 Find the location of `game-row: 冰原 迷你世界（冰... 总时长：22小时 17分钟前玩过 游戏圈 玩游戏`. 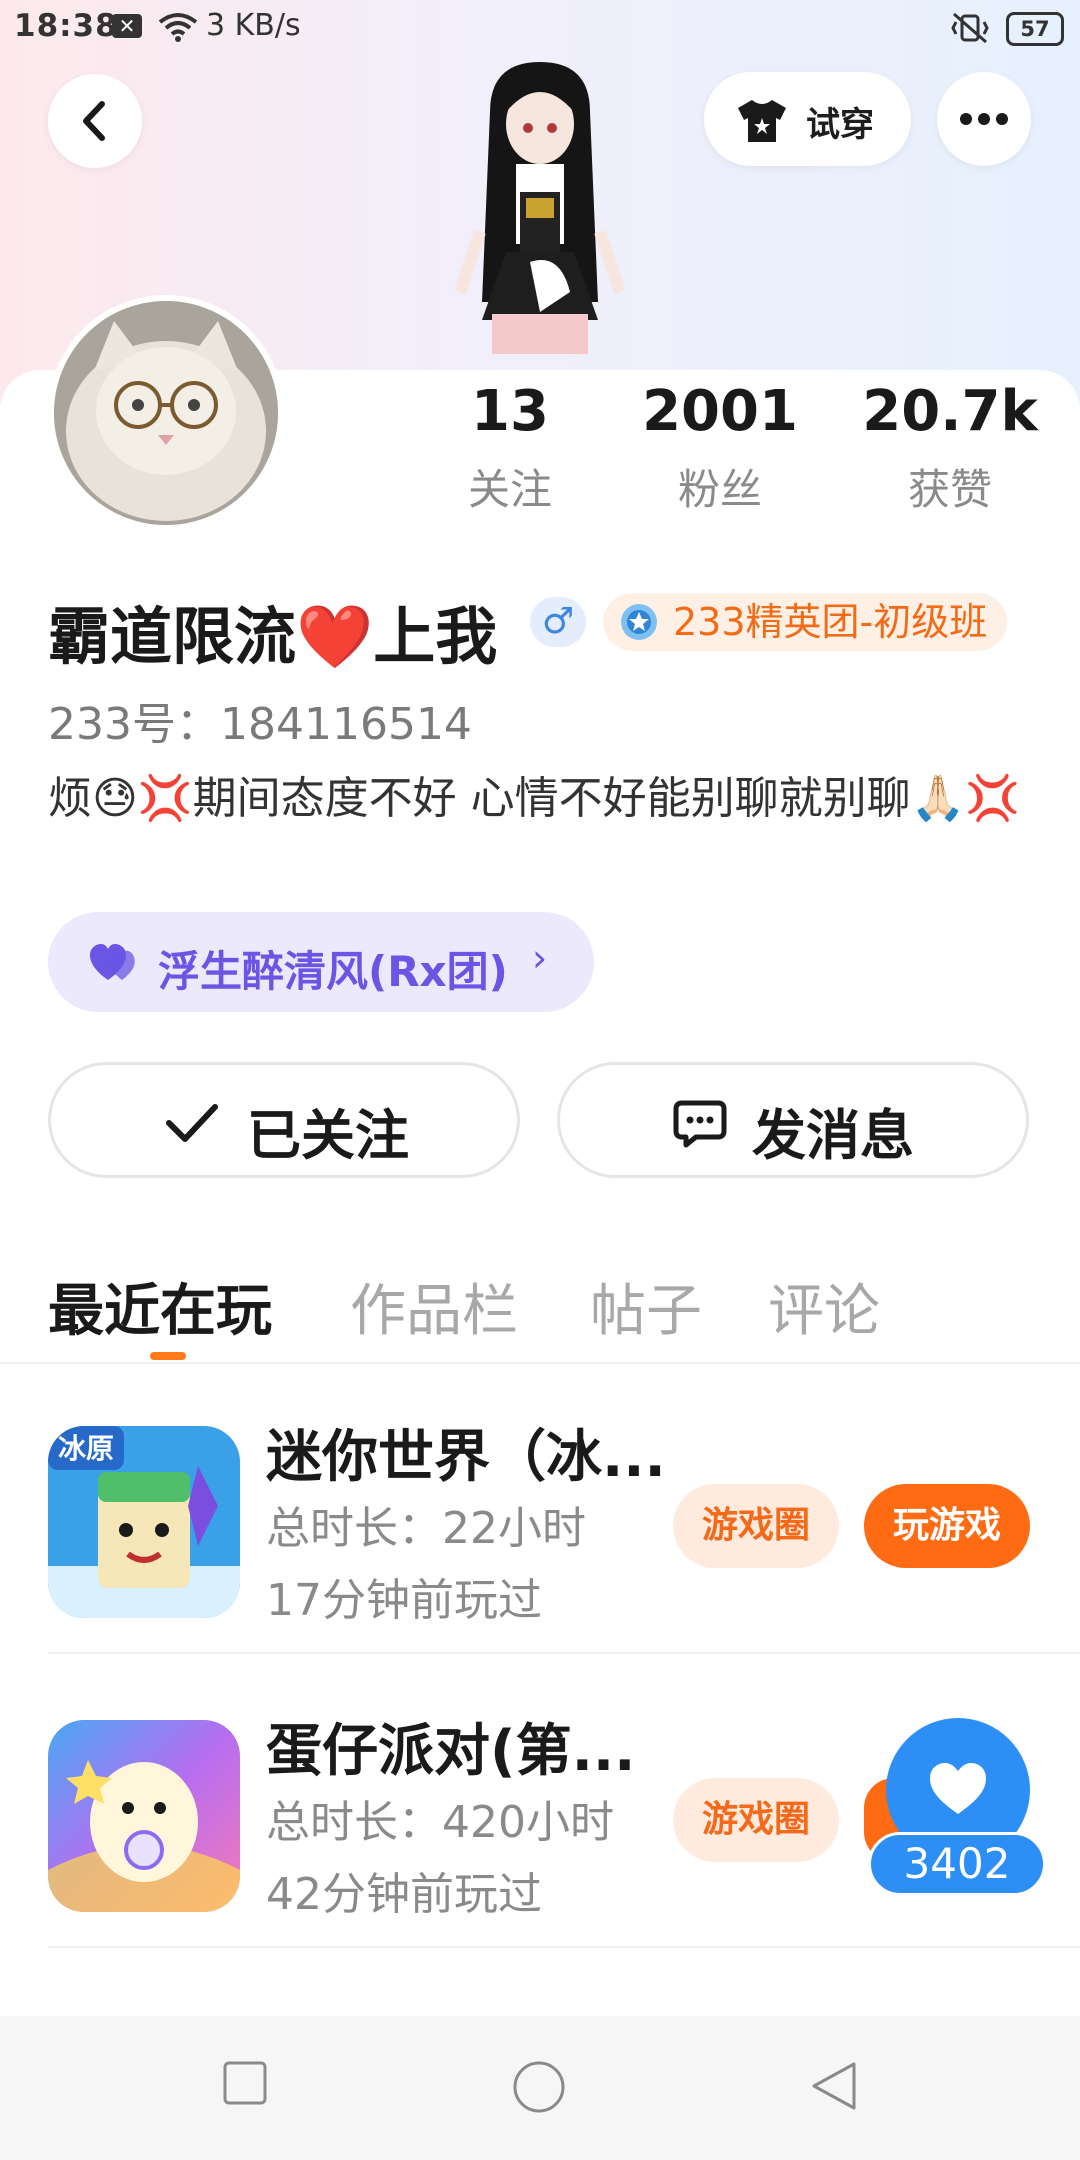

game-row: 冰原 迷你世界（冰... 总时长：22小时 17分钟前玩过 游戏圈 玩游戏 is located at coordinates (540, 1509).